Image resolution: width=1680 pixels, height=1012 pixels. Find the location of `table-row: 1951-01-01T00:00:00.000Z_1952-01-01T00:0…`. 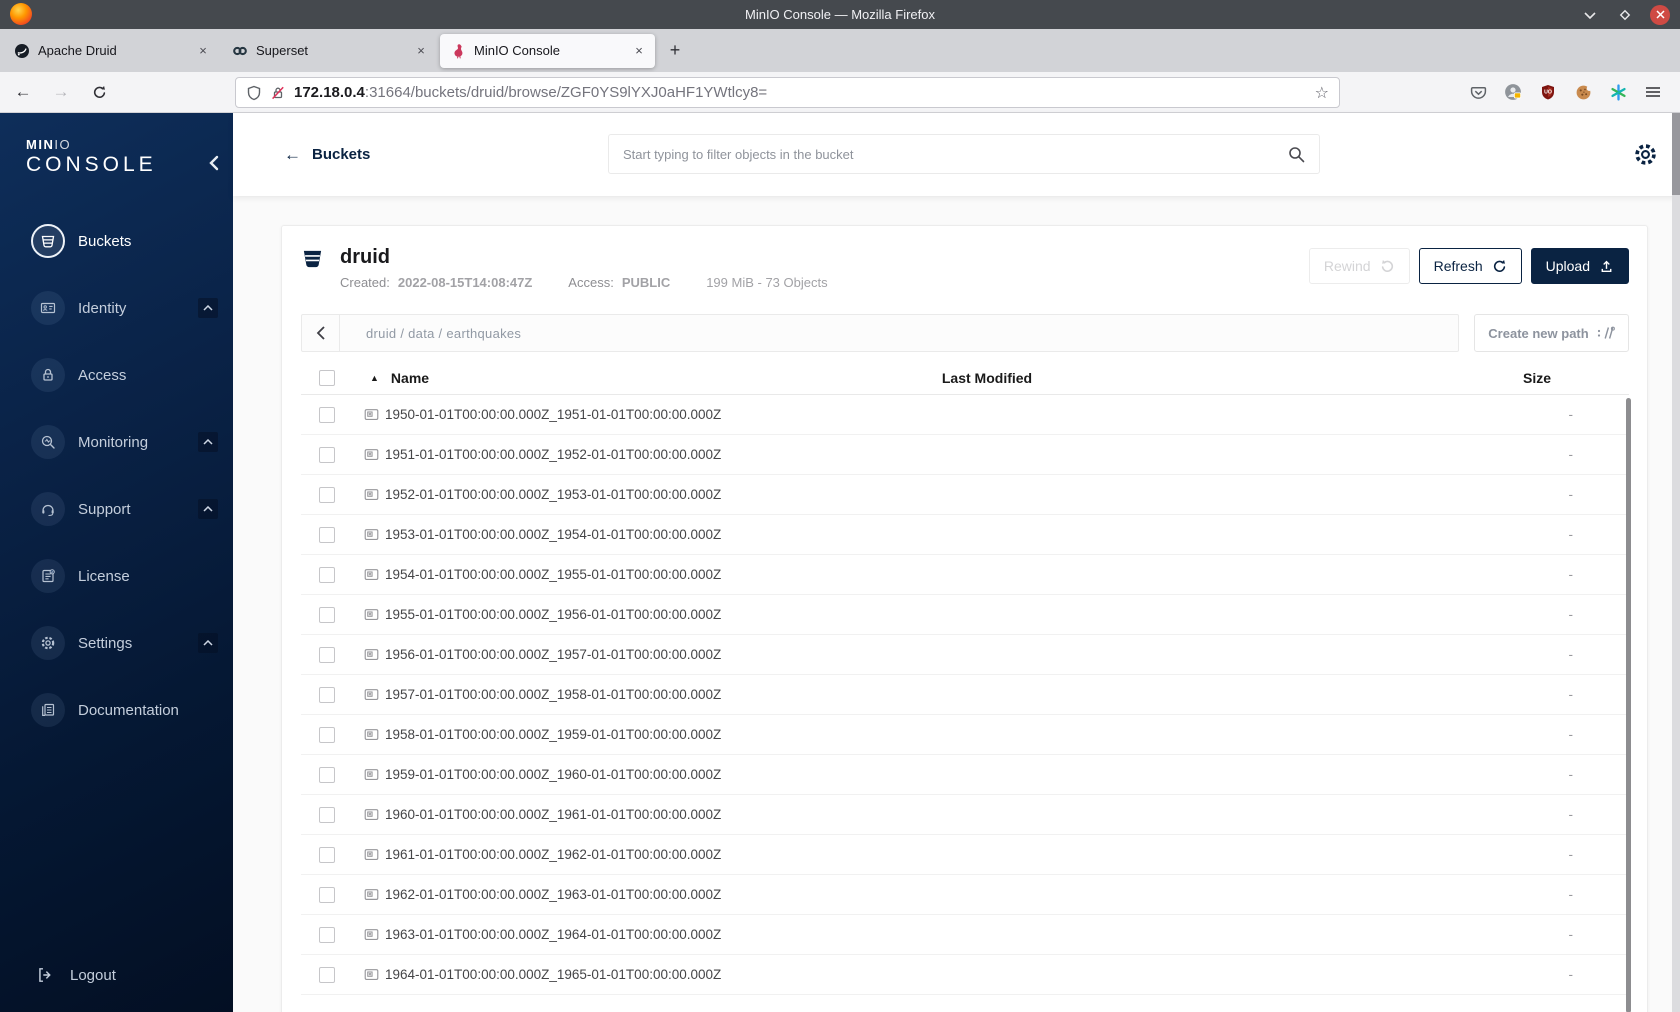

table-row: 1951-01-01T00:00:00.000Z_1952-01-01T00:0… is located at coordinates (965, 455).